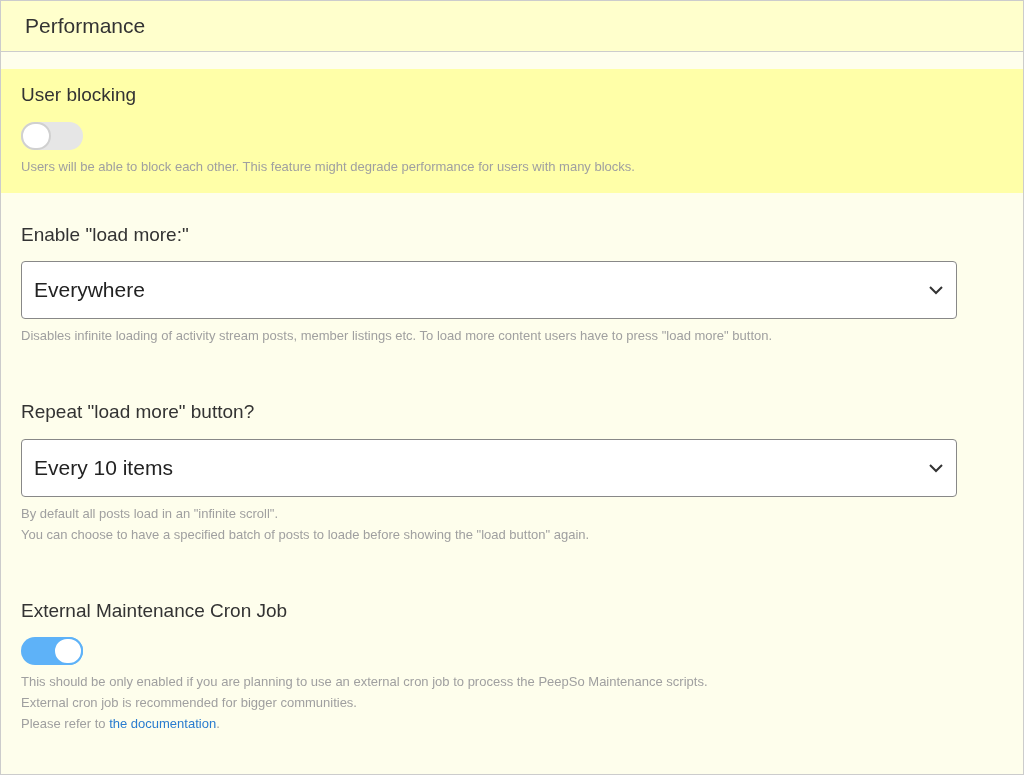  Describe the element at coordinates (150, 513) in the screenshot. I see `help-text: By default all posts load in an "infinite scroll".` at that location.